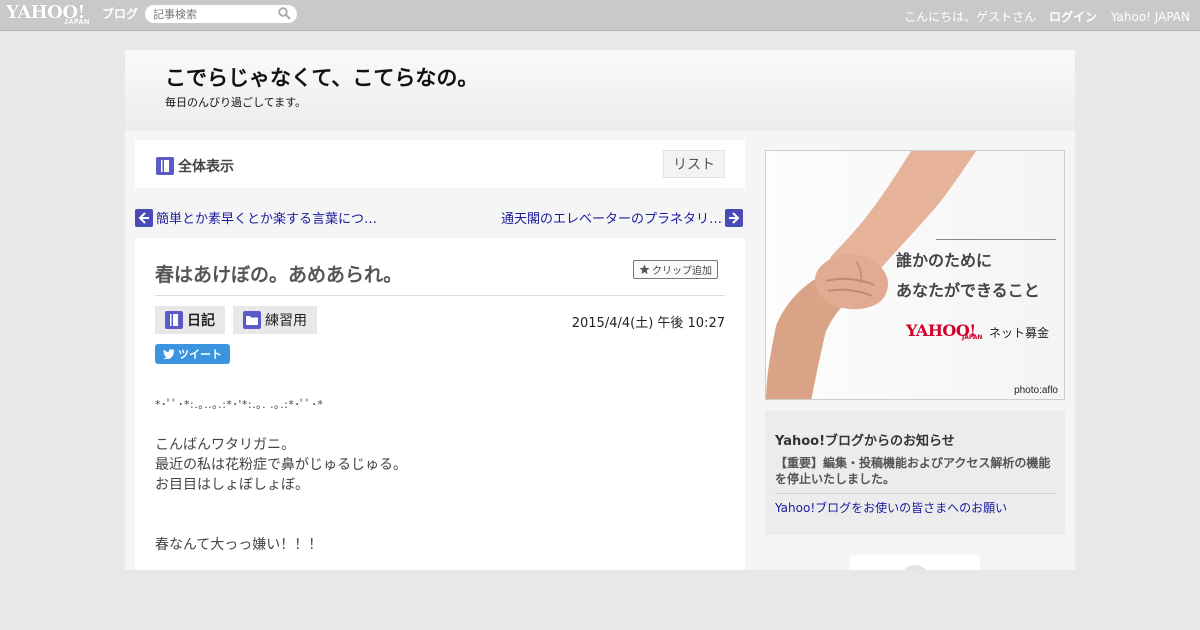 The image size is (1200, 630). What do you see at coordinates (120, 14) in the screenshot?
I see `logo-blog-text: ブログ` at bounding box center [120, 14].